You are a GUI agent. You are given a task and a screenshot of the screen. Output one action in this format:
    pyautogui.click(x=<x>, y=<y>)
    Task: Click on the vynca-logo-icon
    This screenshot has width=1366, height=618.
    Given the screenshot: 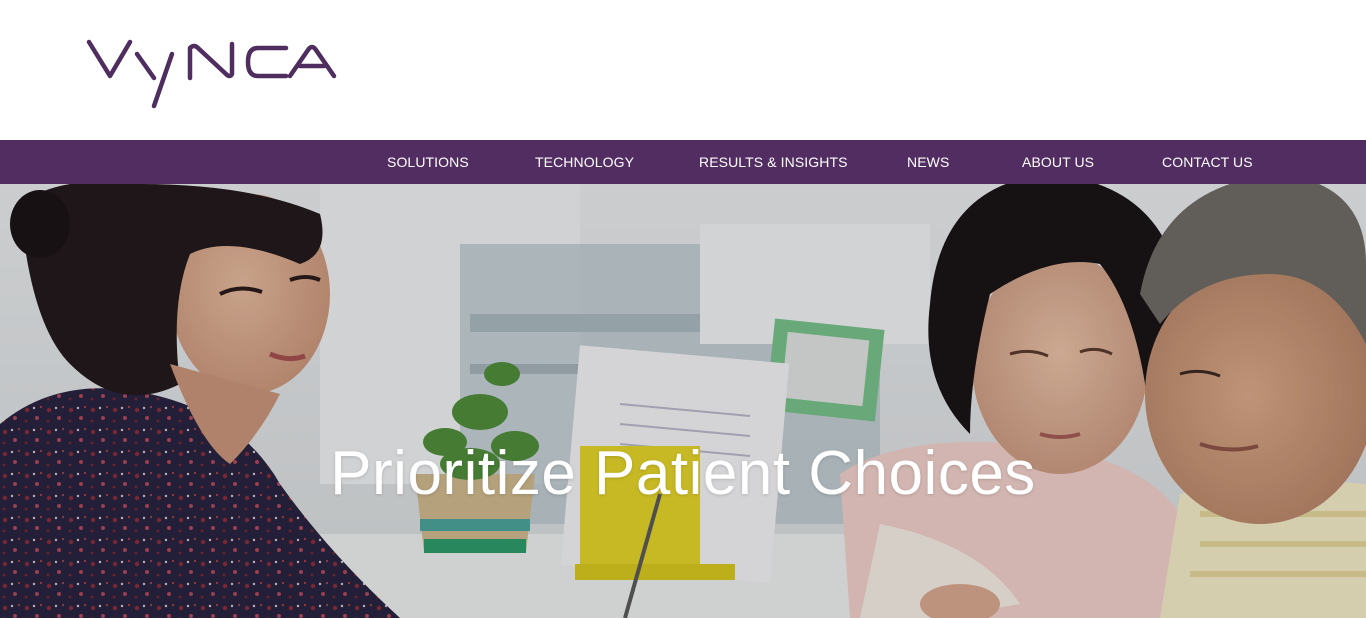 What is the action you would take?
    pyautogui.click(x=211, y=74)
    